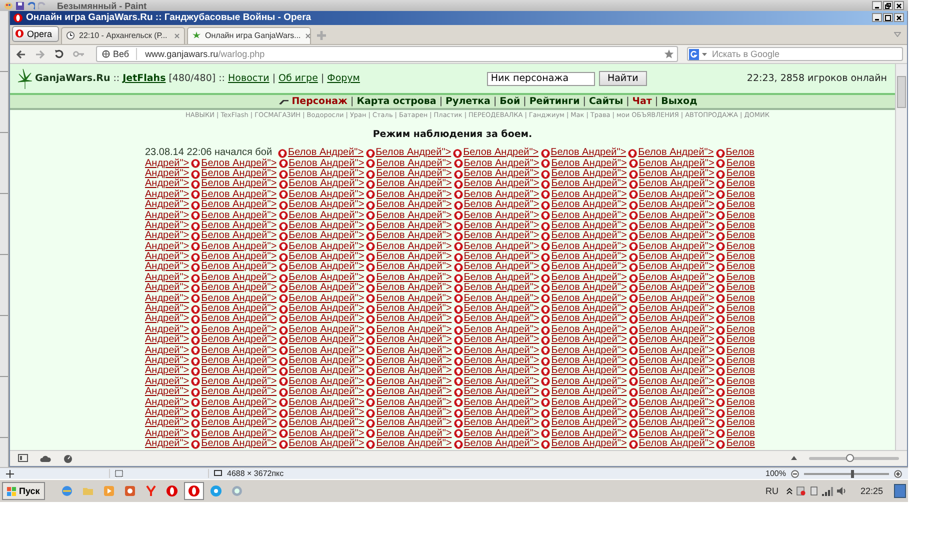 This screenshot has width=930, height=545. I want to click on zoom-slider-thumb, so click(850, 458).